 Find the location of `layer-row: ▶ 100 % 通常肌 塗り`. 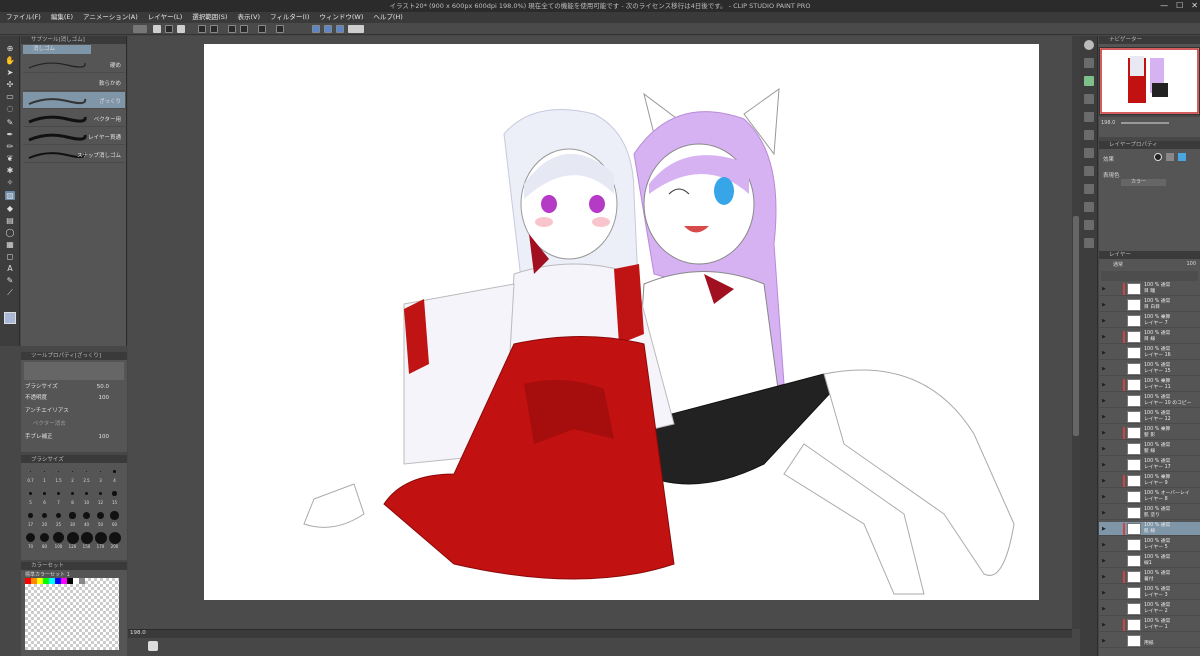

layer-row: ▶ 100 % 通常肌 塗り is located at coordinates (1149, 513).